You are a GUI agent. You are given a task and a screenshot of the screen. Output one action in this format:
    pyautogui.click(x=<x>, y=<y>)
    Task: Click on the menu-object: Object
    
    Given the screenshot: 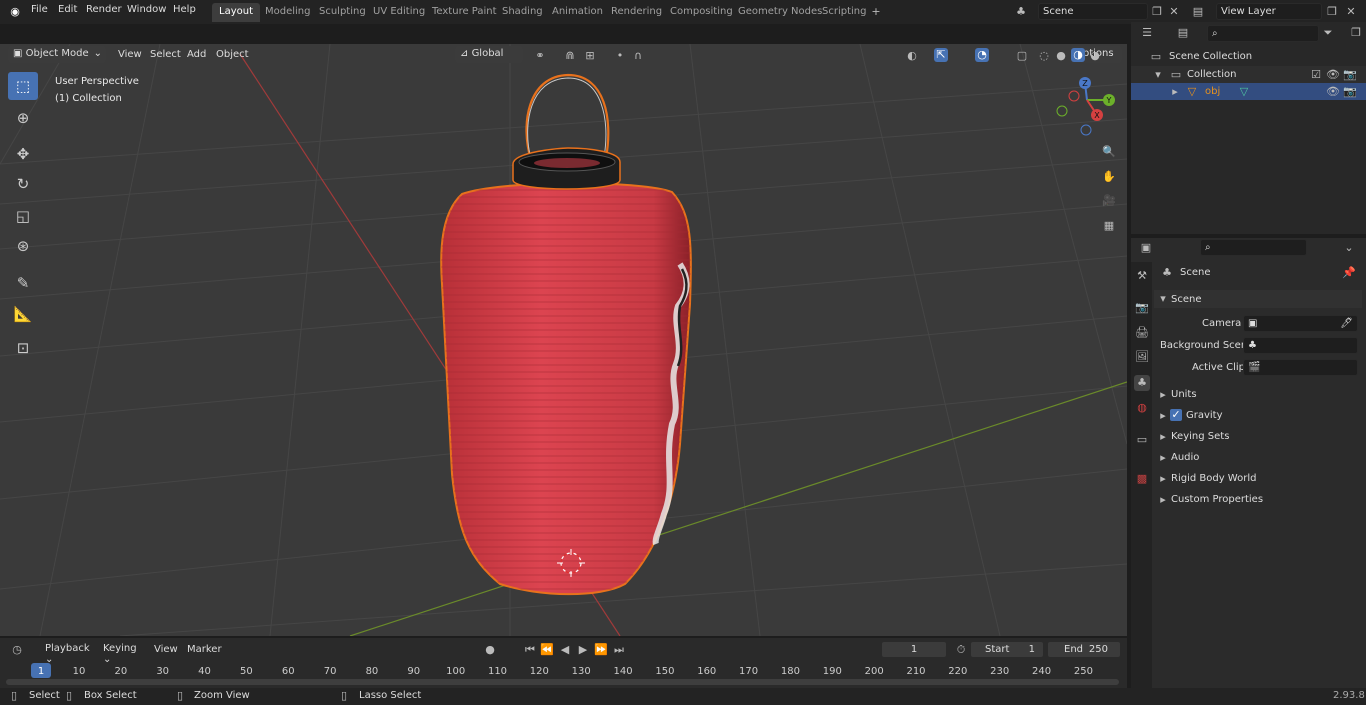 What is the action you would take?
    pyautogui.click(x=232, y=54)
    